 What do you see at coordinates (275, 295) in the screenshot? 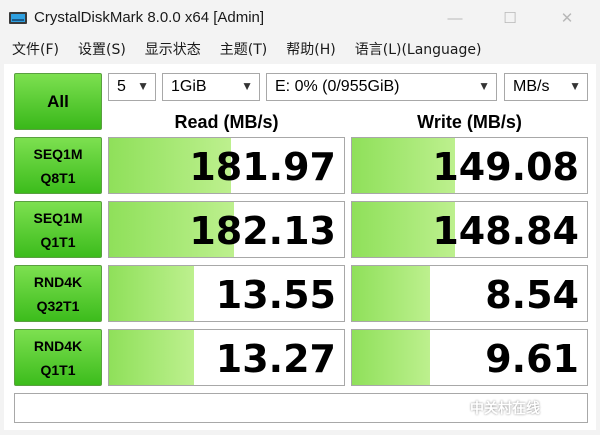
I see `read-value: 13.55` at bounding box center [275, 295].